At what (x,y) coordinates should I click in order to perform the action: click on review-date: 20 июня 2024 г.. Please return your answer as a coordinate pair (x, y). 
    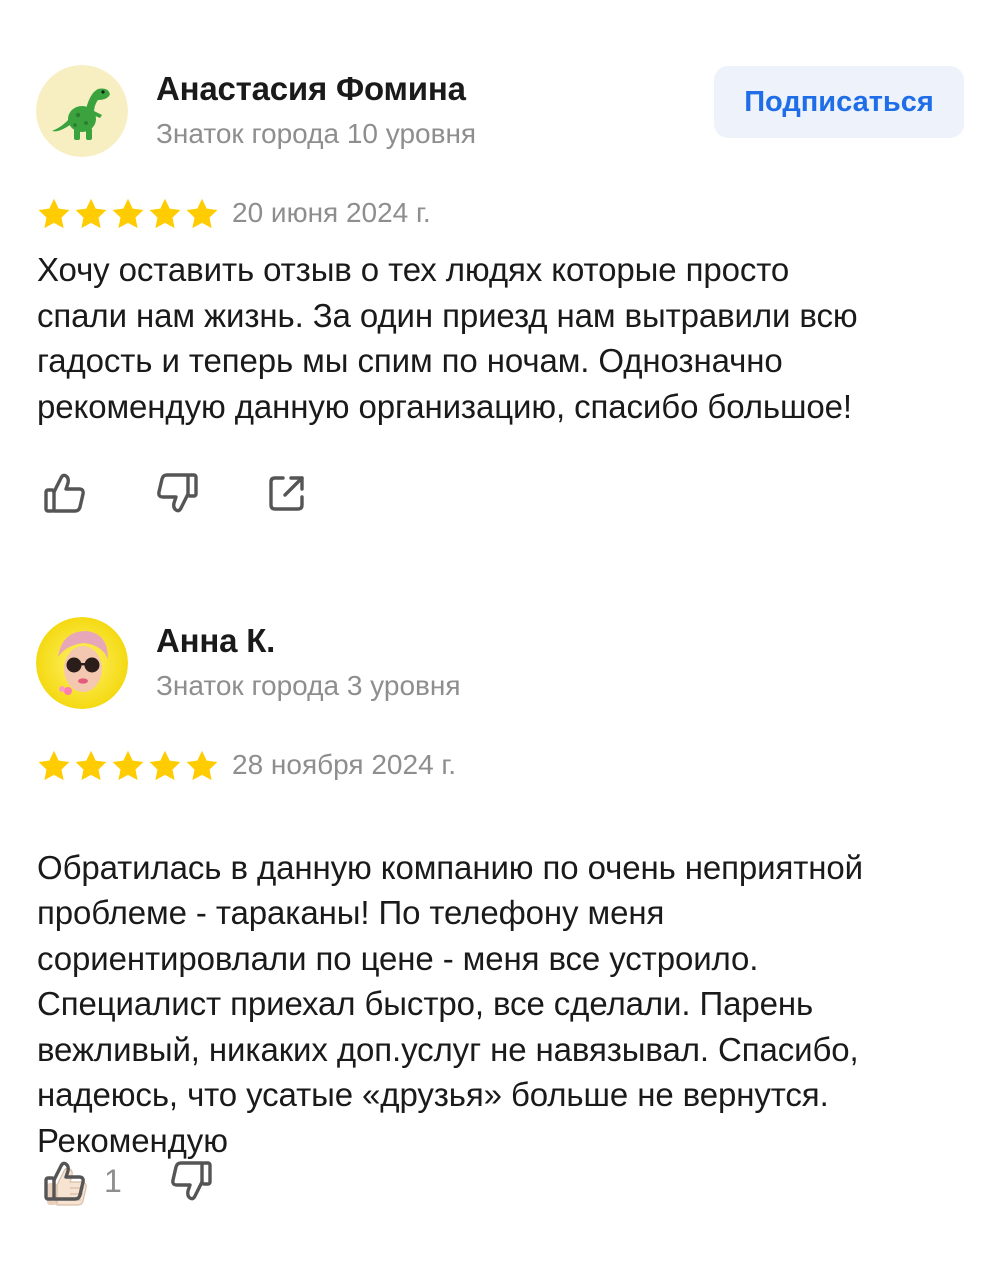
    Looking at the image, I should click on (331, 212).